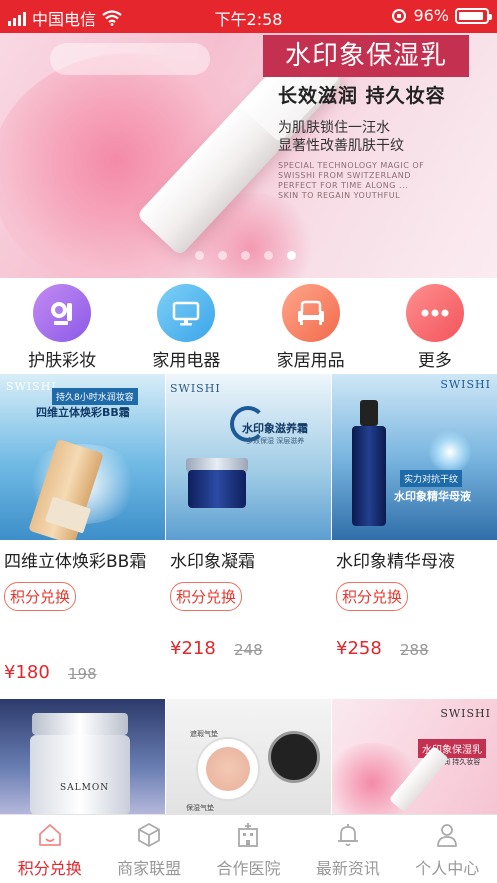  I want to click on category-skincare: 护肤彩妆, so click(62, 326).